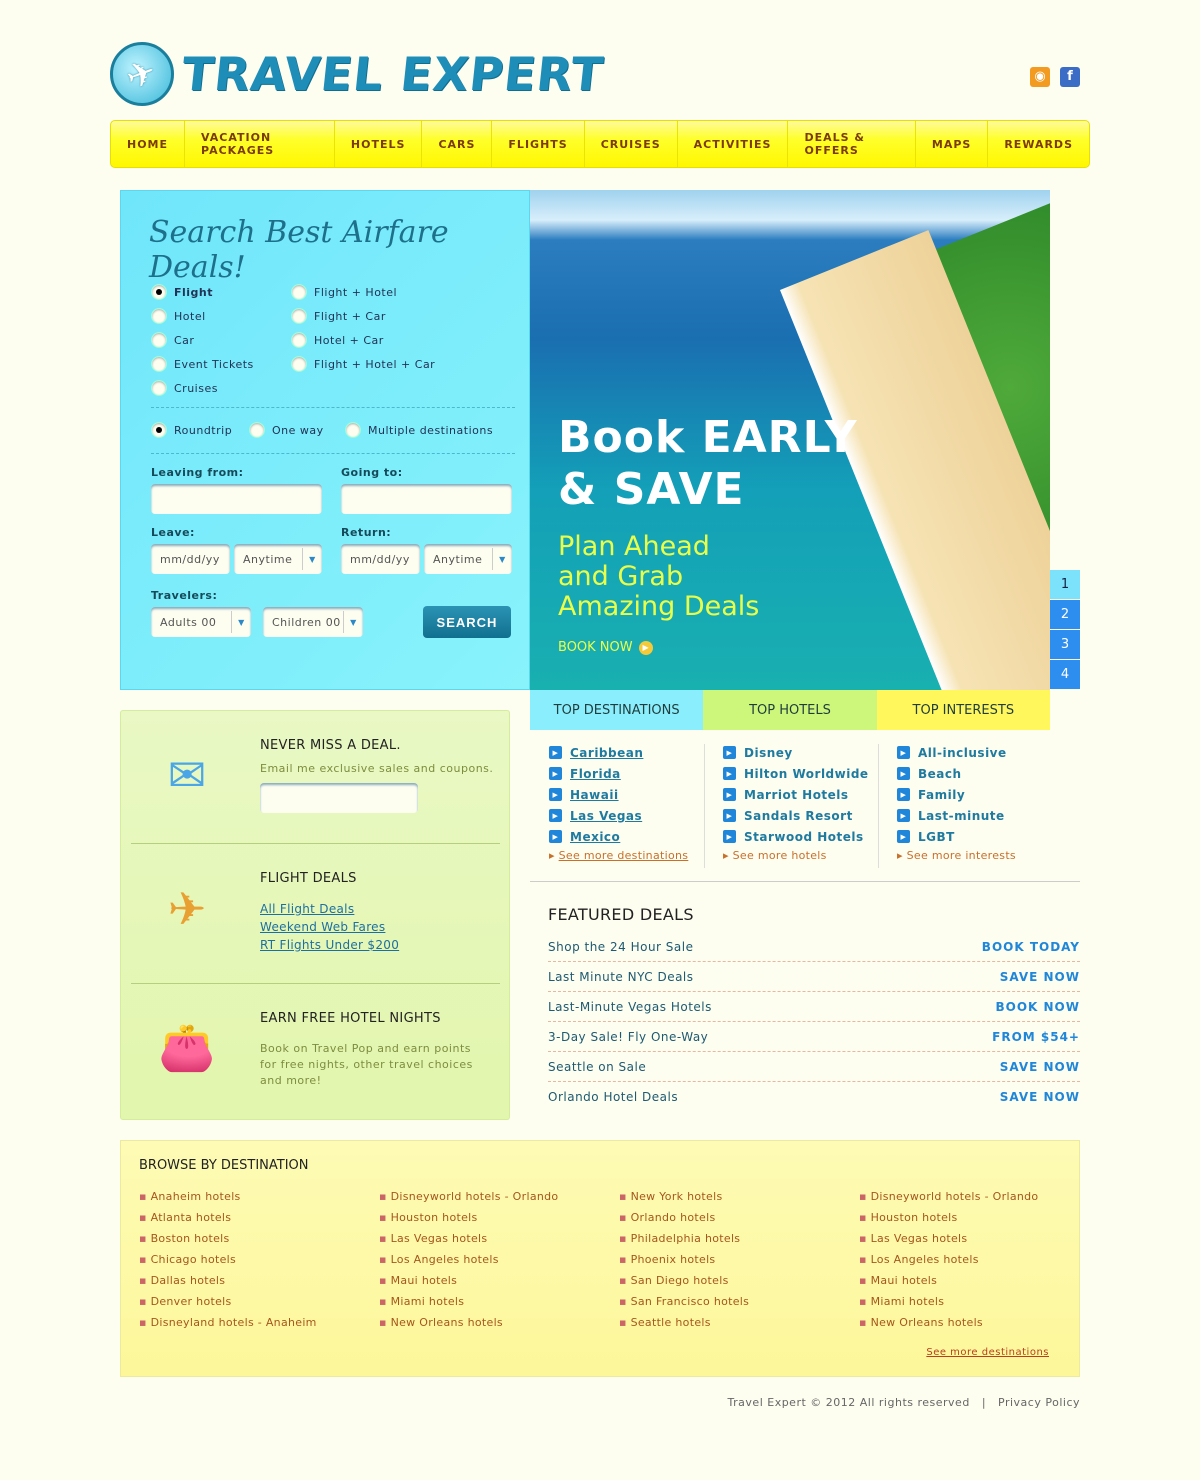 The image size is (1200, 1480). Describe the element at coordinates (613, 1097) in the screenshot. I see `deal-name: Orlando Hotel Deals` at that location.